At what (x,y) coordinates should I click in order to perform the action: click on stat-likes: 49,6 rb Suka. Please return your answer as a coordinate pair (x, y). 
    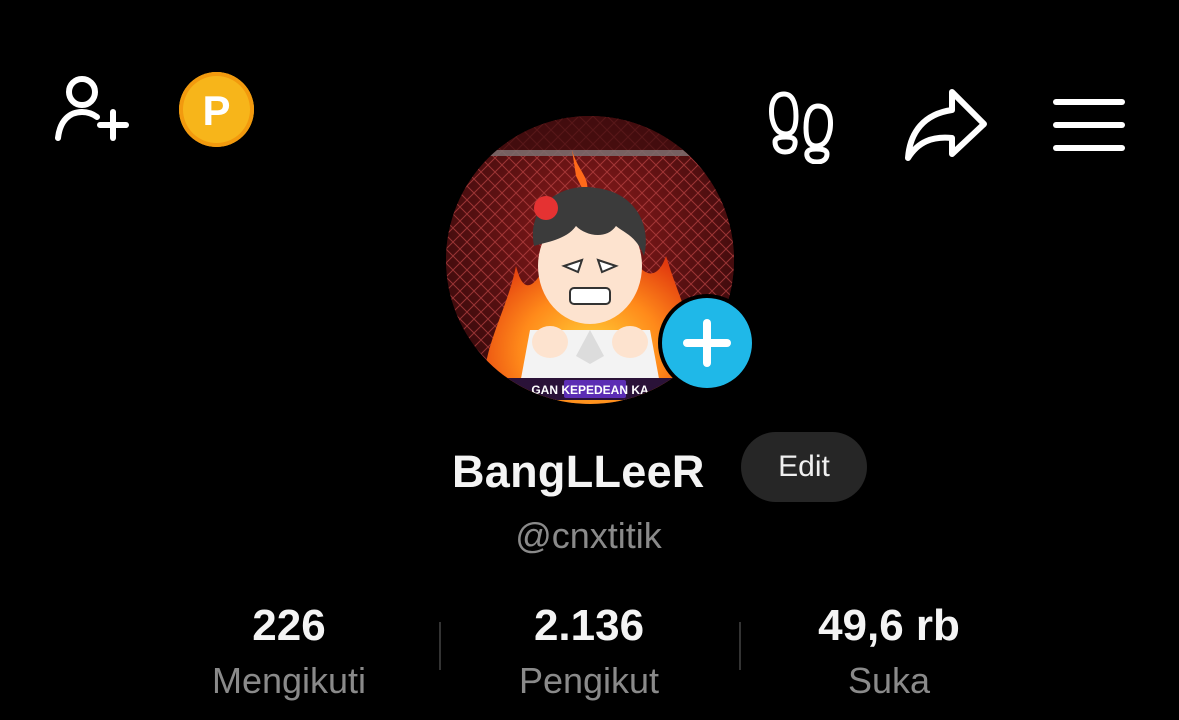
    Looking at the image, I should click on (889, 651).